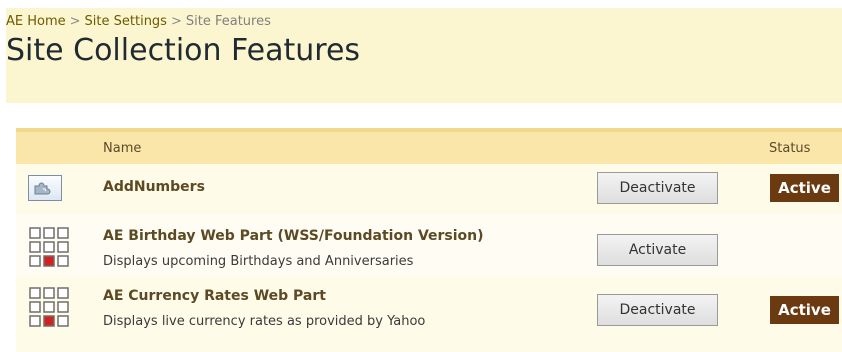 This screenshot has width=842, height=352. I want to click on feature-title: AE Currency Rates Web Part, so click(214, 296).